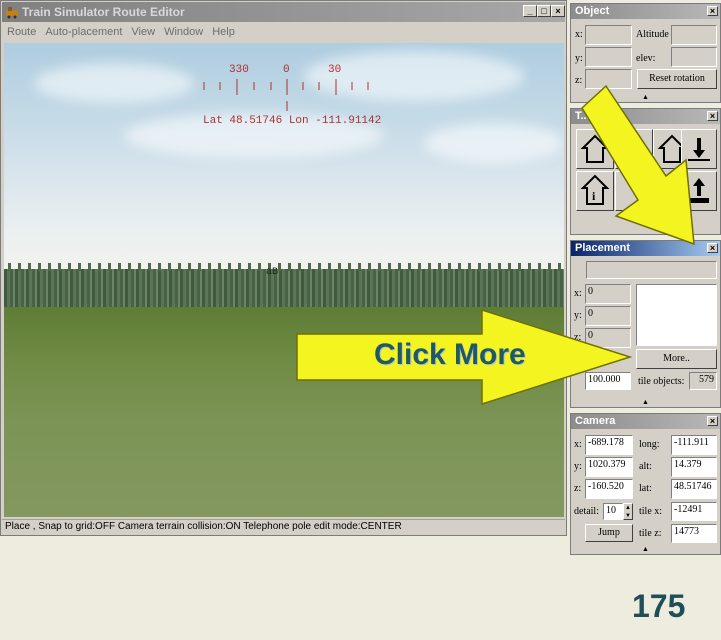 The width and height of the screenshot is (721, 640). Describe the element at coordinates (638, 165) in the screenshot. I see `diagonal-arrow-icon` at that location.